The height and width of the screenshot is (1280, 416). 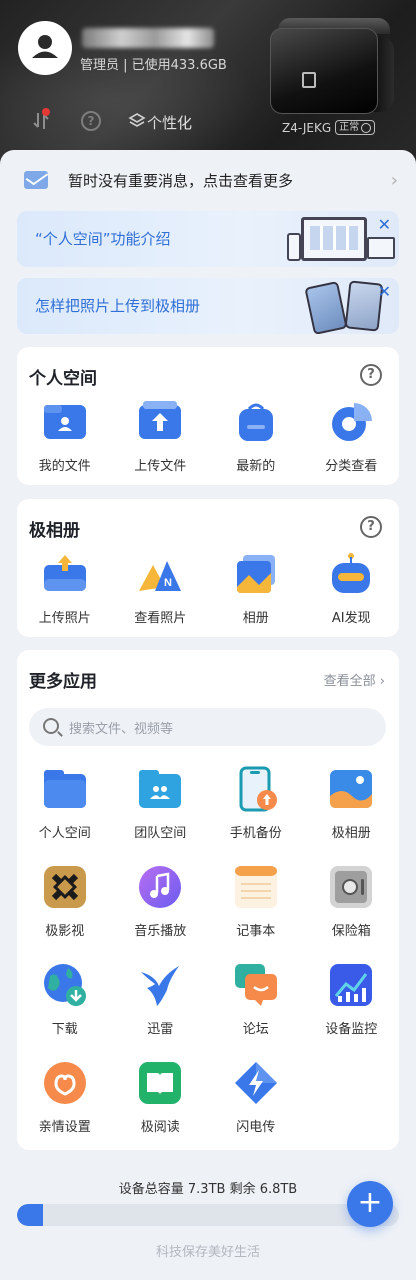 I want to click on personal-space-icon, so click(x=65, y=789).